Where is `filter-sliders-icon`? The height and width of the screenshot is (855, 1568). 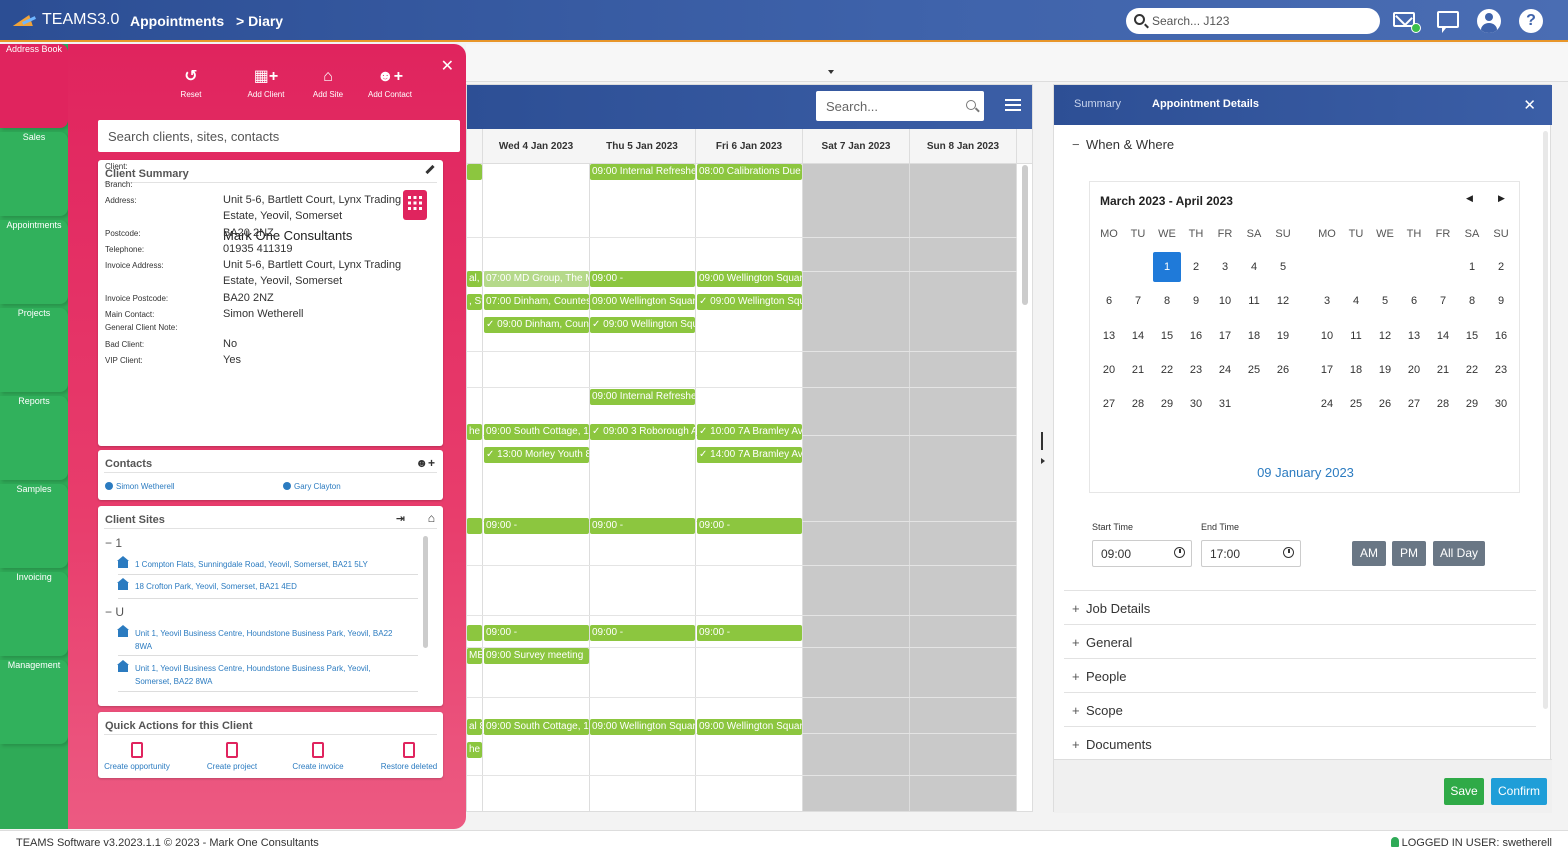
filter-sliders-icon is located at coordinates (1013, 106).